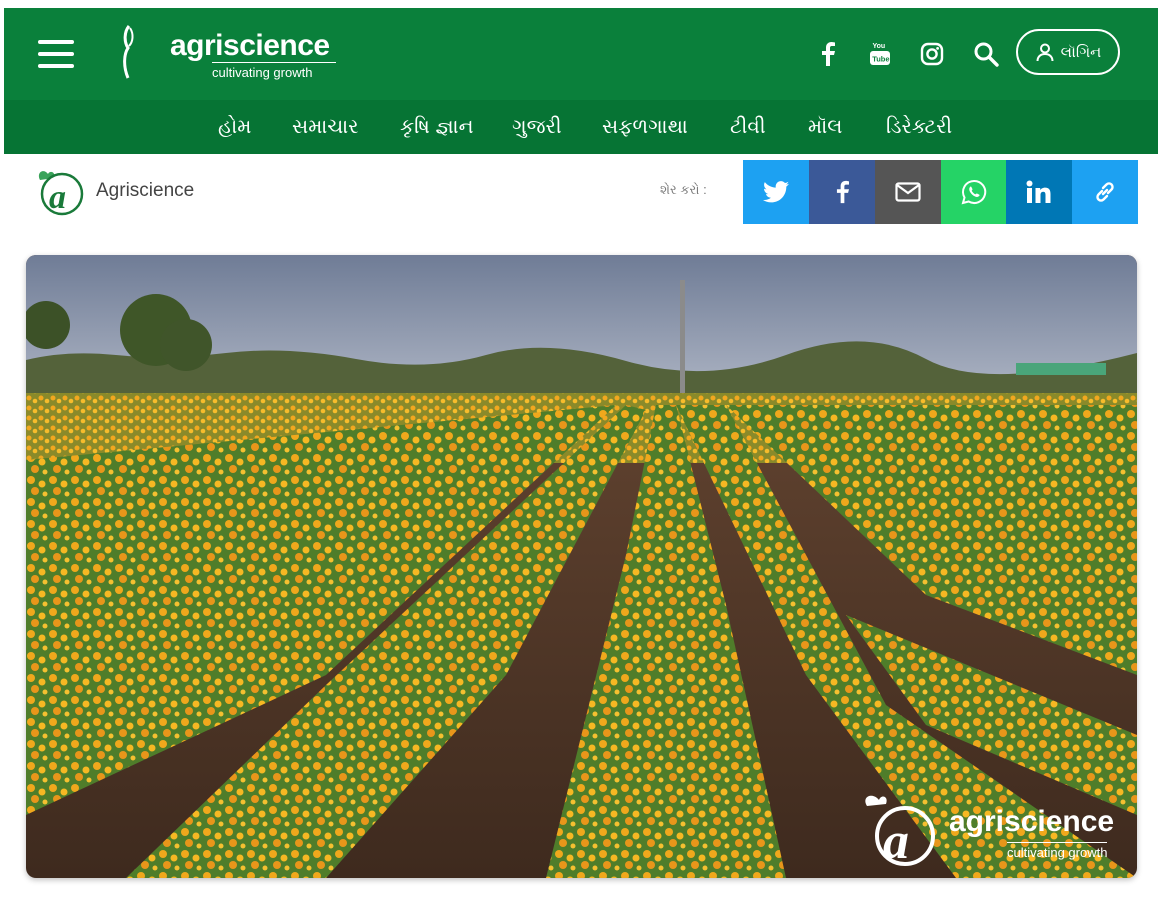 Image resolution: width=1158 pixels, height=900 pixels. What do you see at coordinates (537, 127) in the screenshot?
I see `nav-item-gujari: ગુજરી` at bounding box center [537, 127].